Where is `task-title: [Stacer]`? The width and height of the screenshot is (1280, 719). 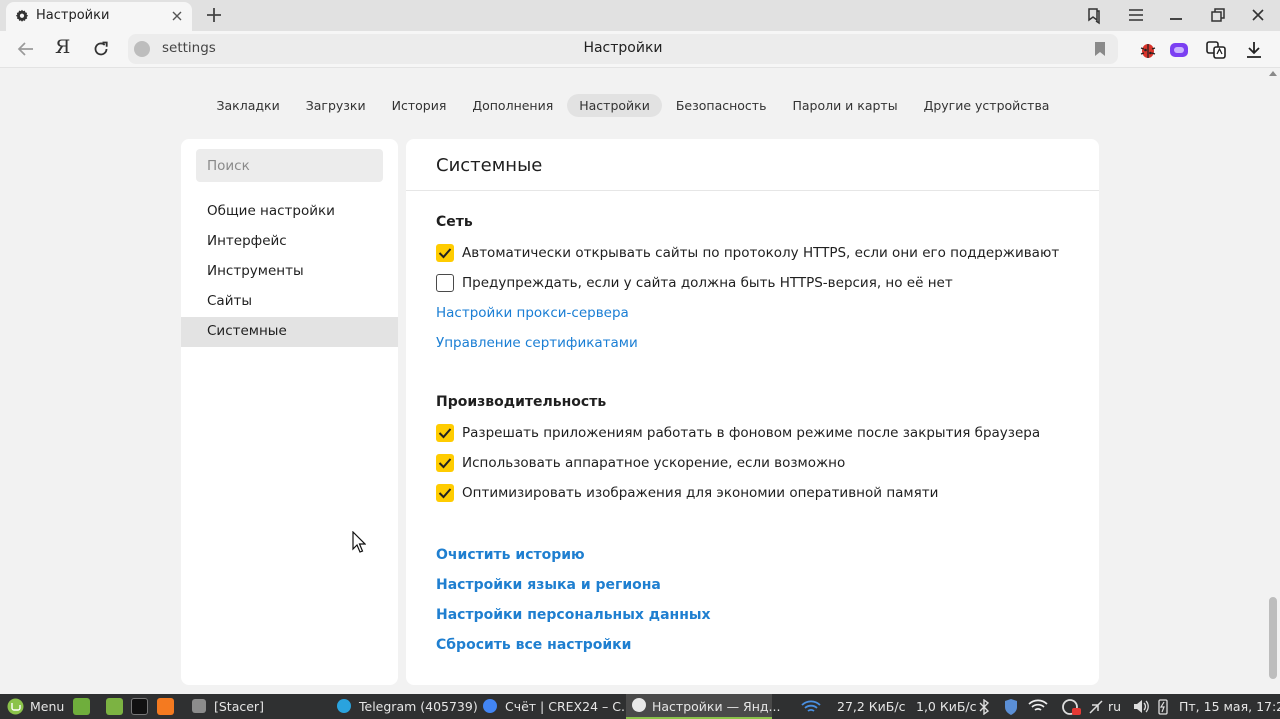
task-title: [Stacer] is located at coordinates (239, 706).